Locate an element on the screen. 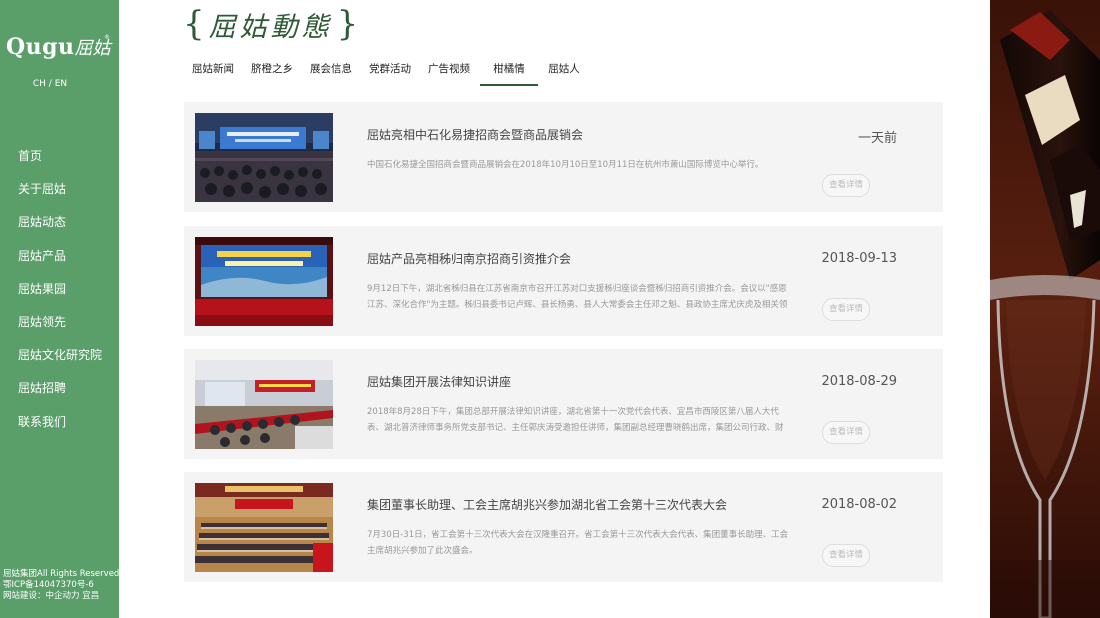 The height and width of the screenshot is (618, 1100). nav-item-news: 屈姑动态 is located at coordinates (60, 229).